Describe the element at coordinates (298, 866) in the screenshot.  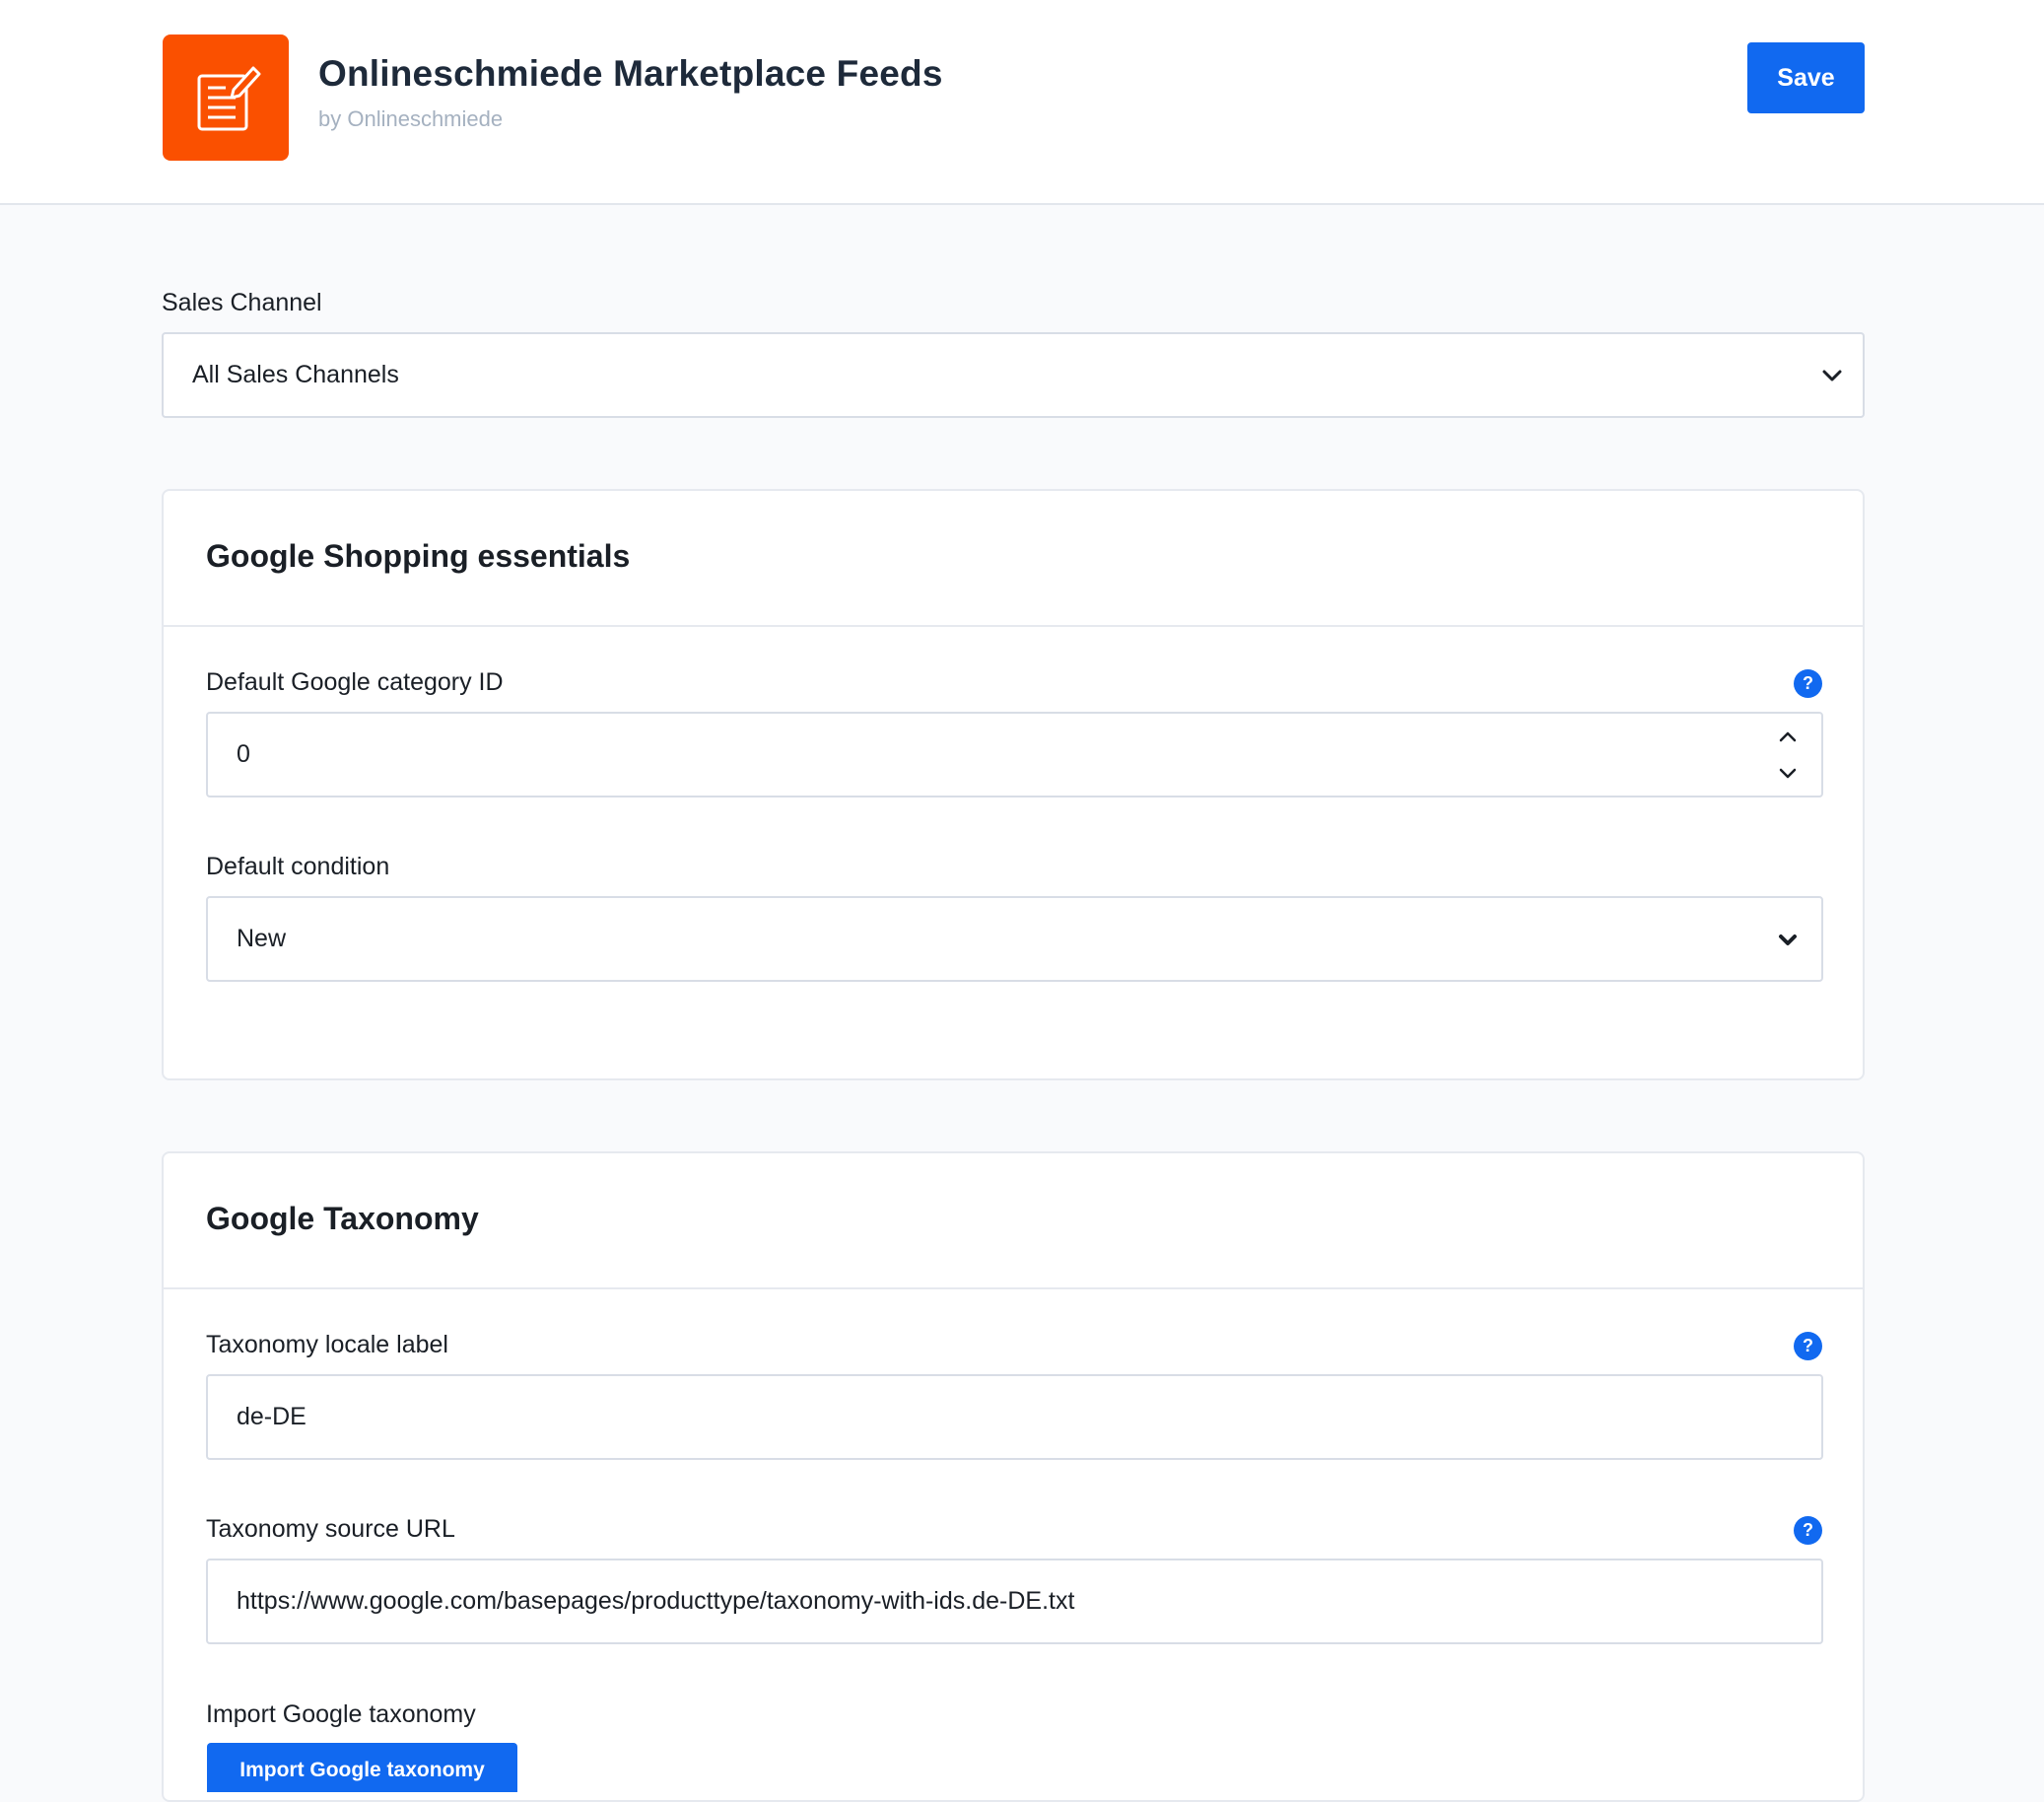
I see `condition-label: Default condition` at that location.